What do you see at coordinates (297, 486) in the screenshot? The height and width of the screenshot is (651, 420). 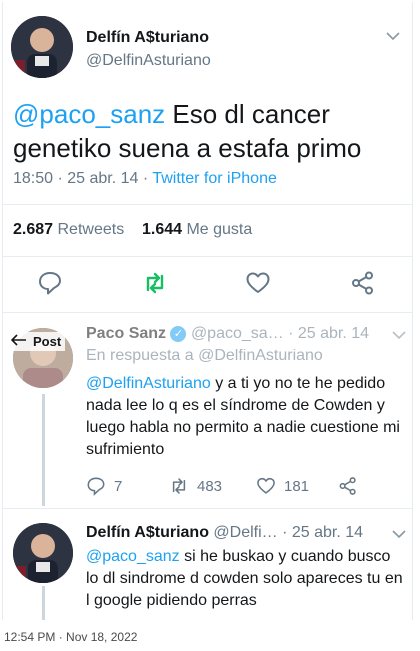 I see `like-count: 181` at bounding box center [297, 486].